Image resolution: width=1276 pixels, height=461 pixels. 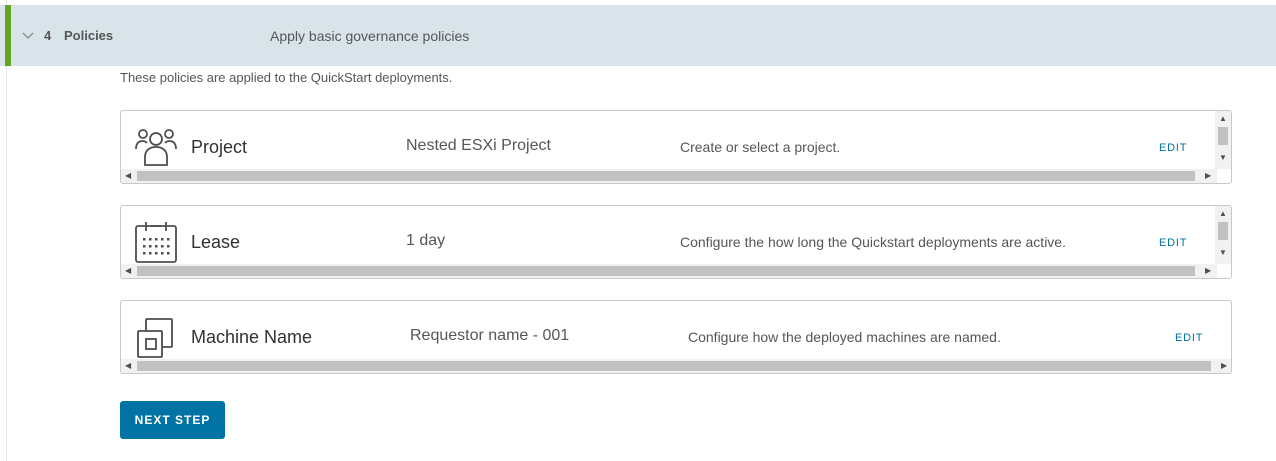 I want to click on step-active-indicator, so click(x=8, y=35).